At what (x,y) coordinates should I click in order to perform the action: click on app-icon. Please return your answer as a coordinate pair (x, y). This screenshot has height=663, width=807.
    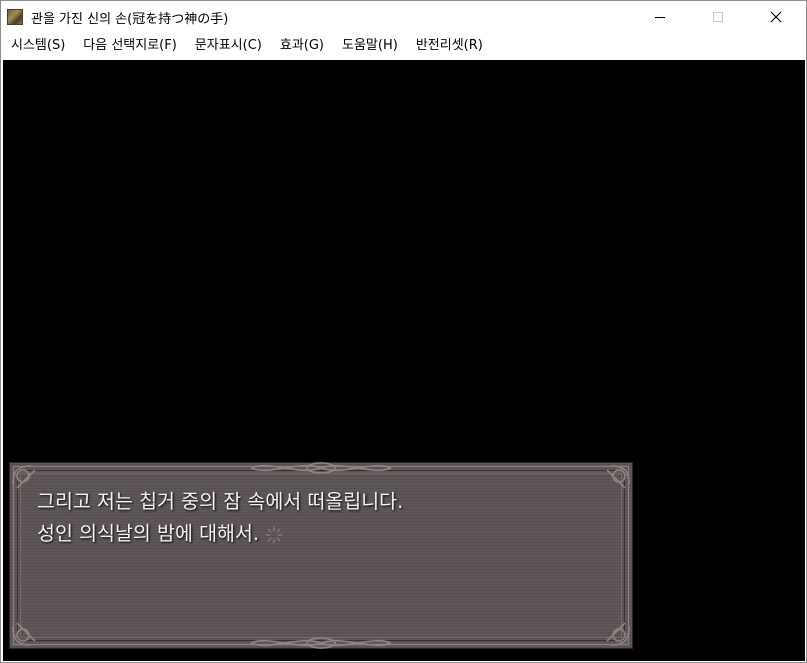
    Looking at the image, I should click on (15, 17).